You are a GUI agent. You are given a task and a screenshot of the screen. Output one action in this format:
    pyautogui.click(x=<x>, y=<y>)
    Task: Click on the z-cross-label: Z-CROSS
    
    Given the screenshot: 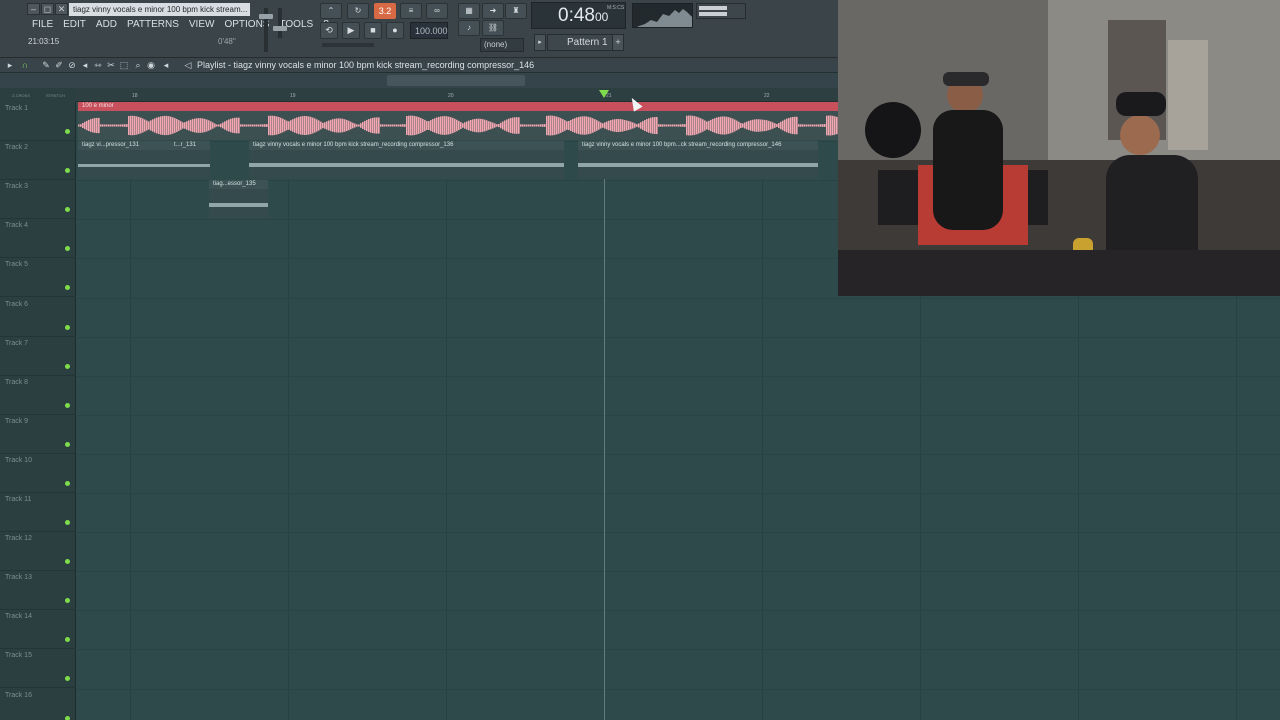 What is the action you would take?
    pyautogui.click(x=21, y=95)
    